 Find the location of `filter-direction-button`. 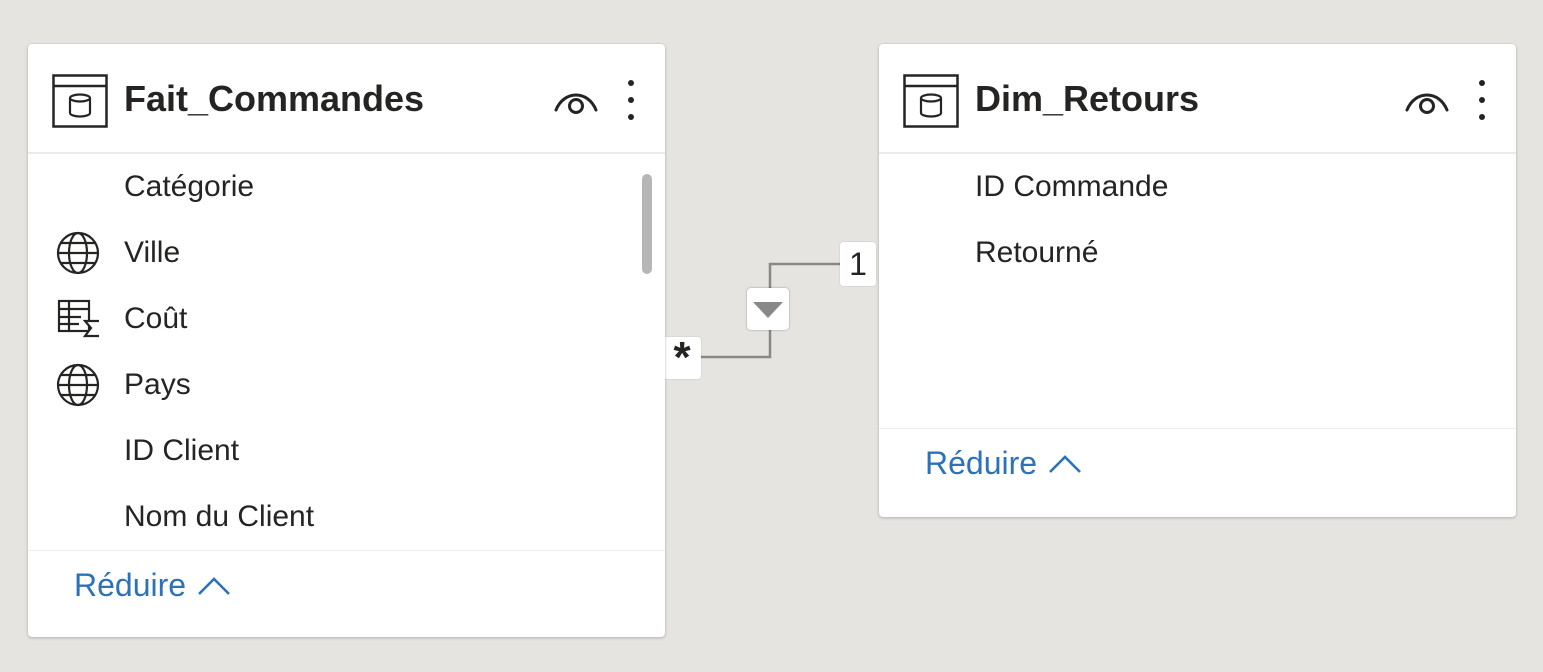

filter-direction-button is located at coordinates (768, 309).